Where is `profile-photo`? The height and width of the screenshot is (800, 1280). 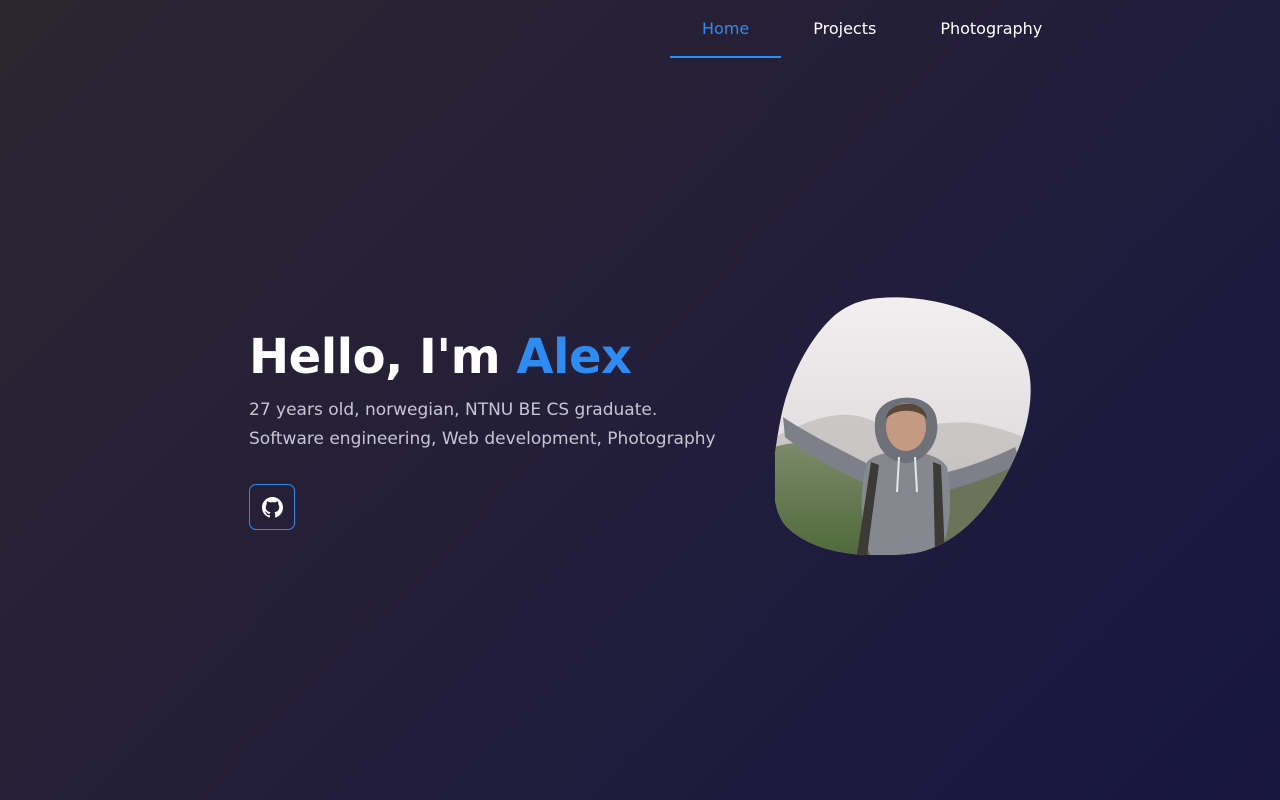
profile-photo is located at coordinates (903, 426).